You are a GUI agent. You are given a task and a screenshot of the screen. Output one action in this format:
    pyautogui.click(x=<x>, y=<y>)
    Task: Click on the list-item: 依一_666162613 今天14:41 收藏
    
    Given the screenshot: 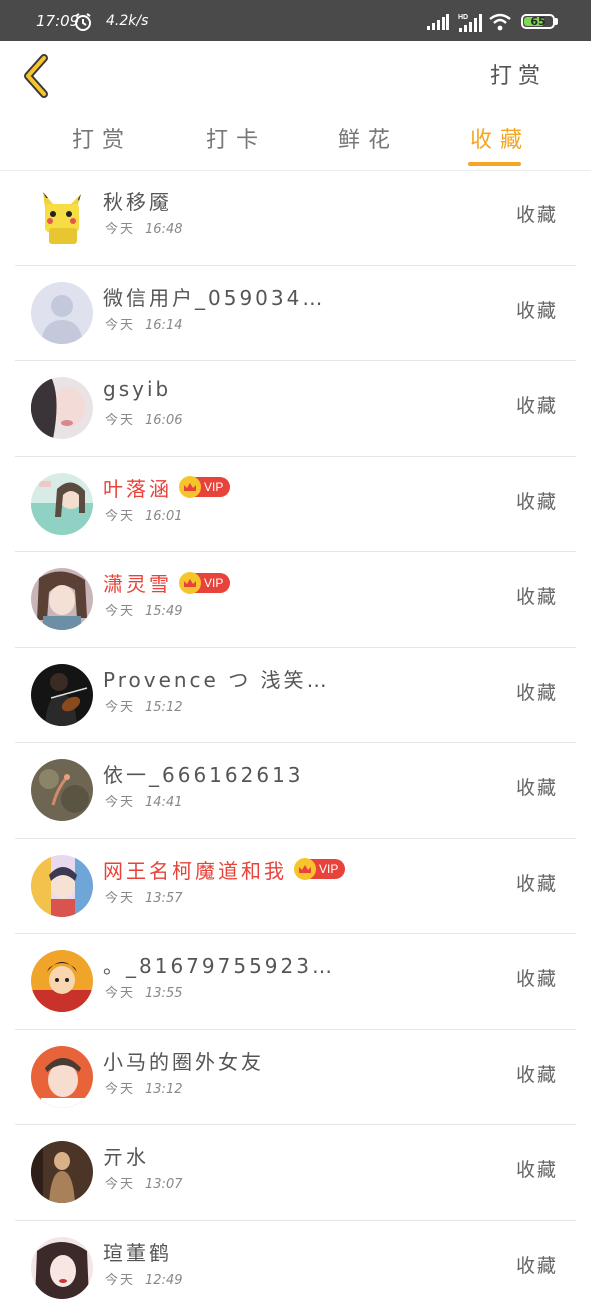 What is the action you would take?
    pyautogui.click(x=295, y=791)
    